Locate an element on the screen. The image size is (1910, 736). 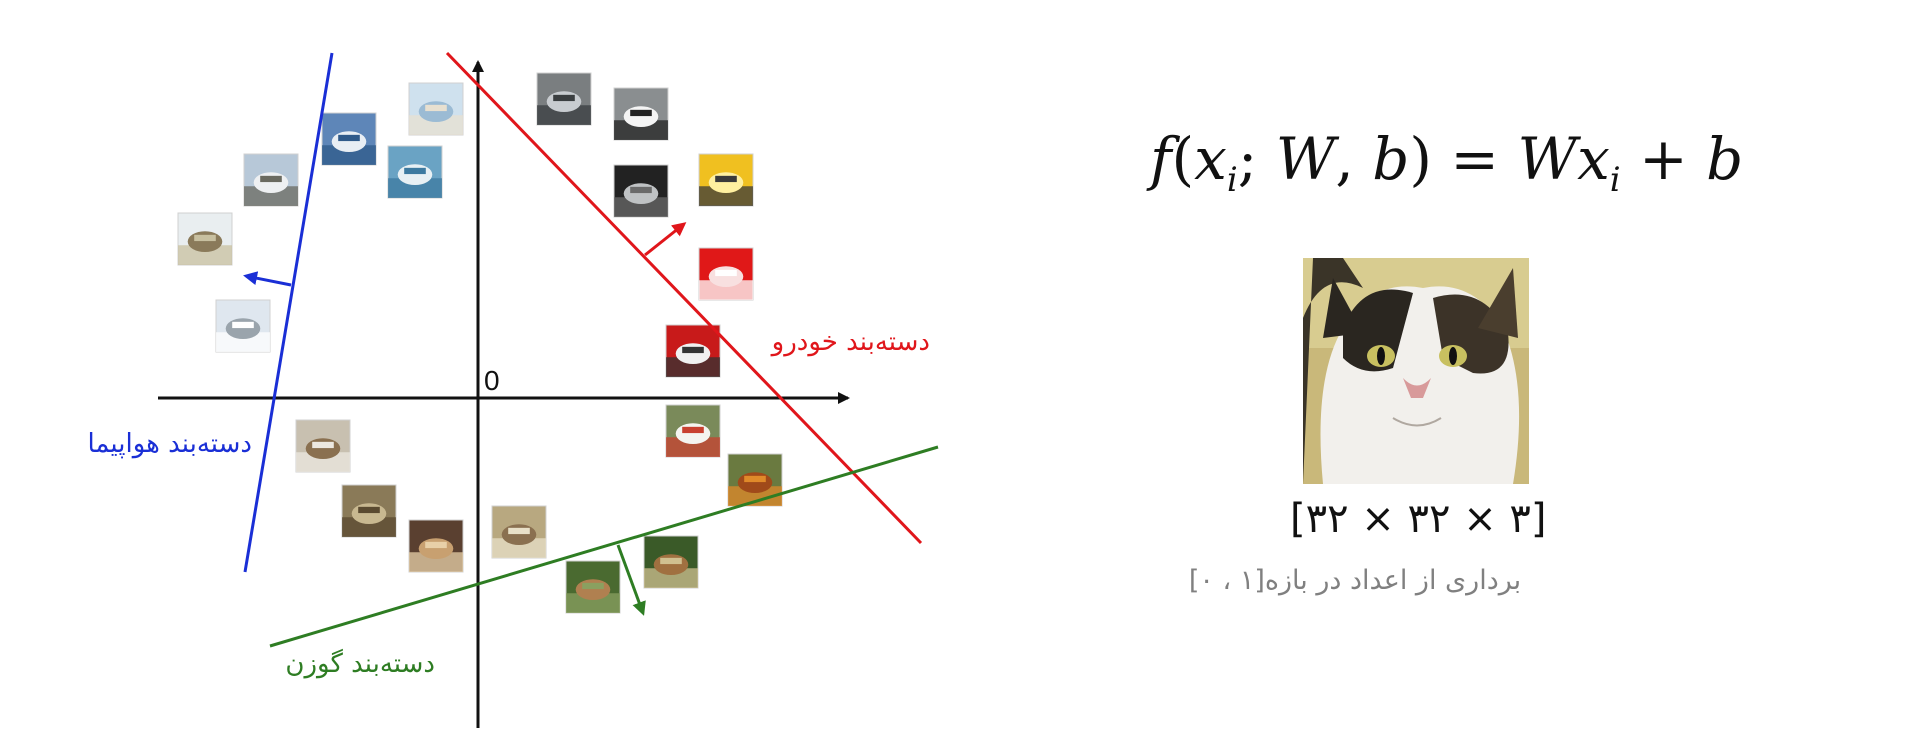
deer-classifier-label: دسته‌بند گوزن is located at coordinates (360, 663).